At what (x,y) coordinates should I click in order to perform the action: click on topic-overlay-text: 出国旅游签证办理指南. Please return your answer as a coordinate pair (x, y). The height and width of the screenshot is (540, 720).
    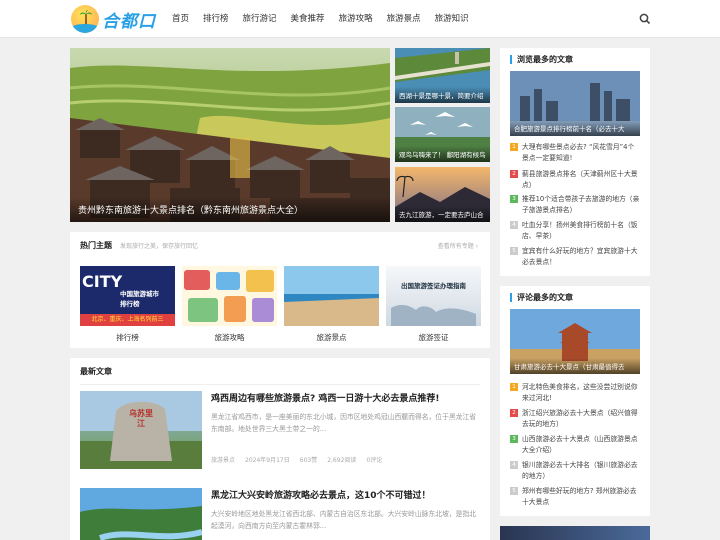
    Looking at the image, I should click on (433, 286).